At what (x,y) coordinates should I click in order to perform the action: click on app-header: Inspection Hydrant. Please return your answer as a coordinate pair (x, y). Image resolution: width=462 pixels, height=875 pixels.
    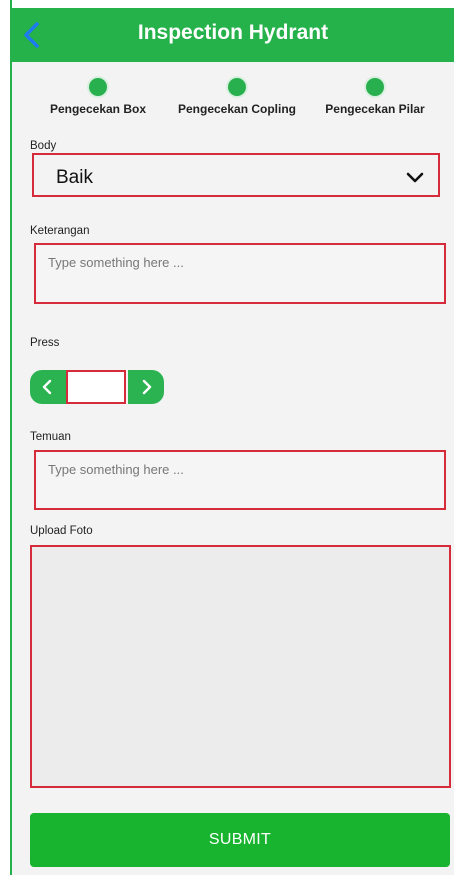
    Looking at the image, I should click on (233, 35).